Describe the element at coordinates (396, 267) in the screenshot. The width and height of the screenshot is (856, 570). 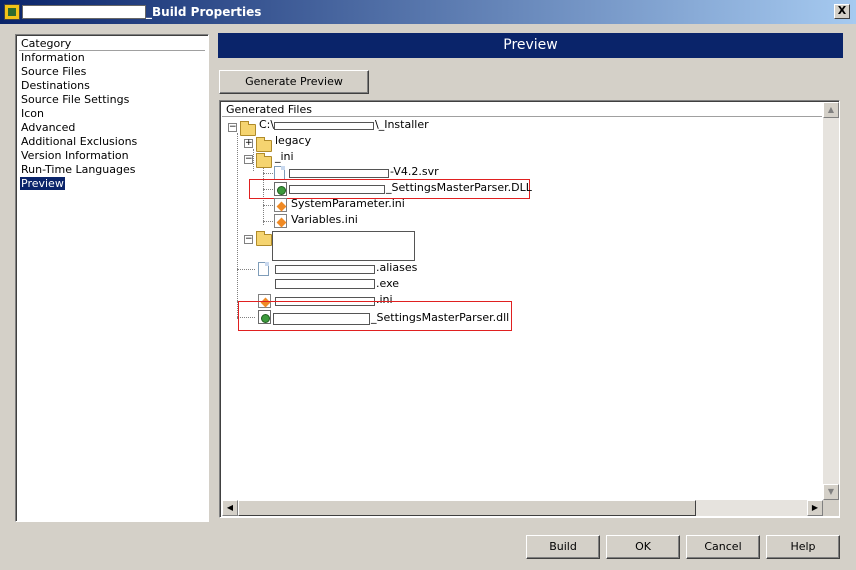
I see `file-aliases: .aliases` at that location.